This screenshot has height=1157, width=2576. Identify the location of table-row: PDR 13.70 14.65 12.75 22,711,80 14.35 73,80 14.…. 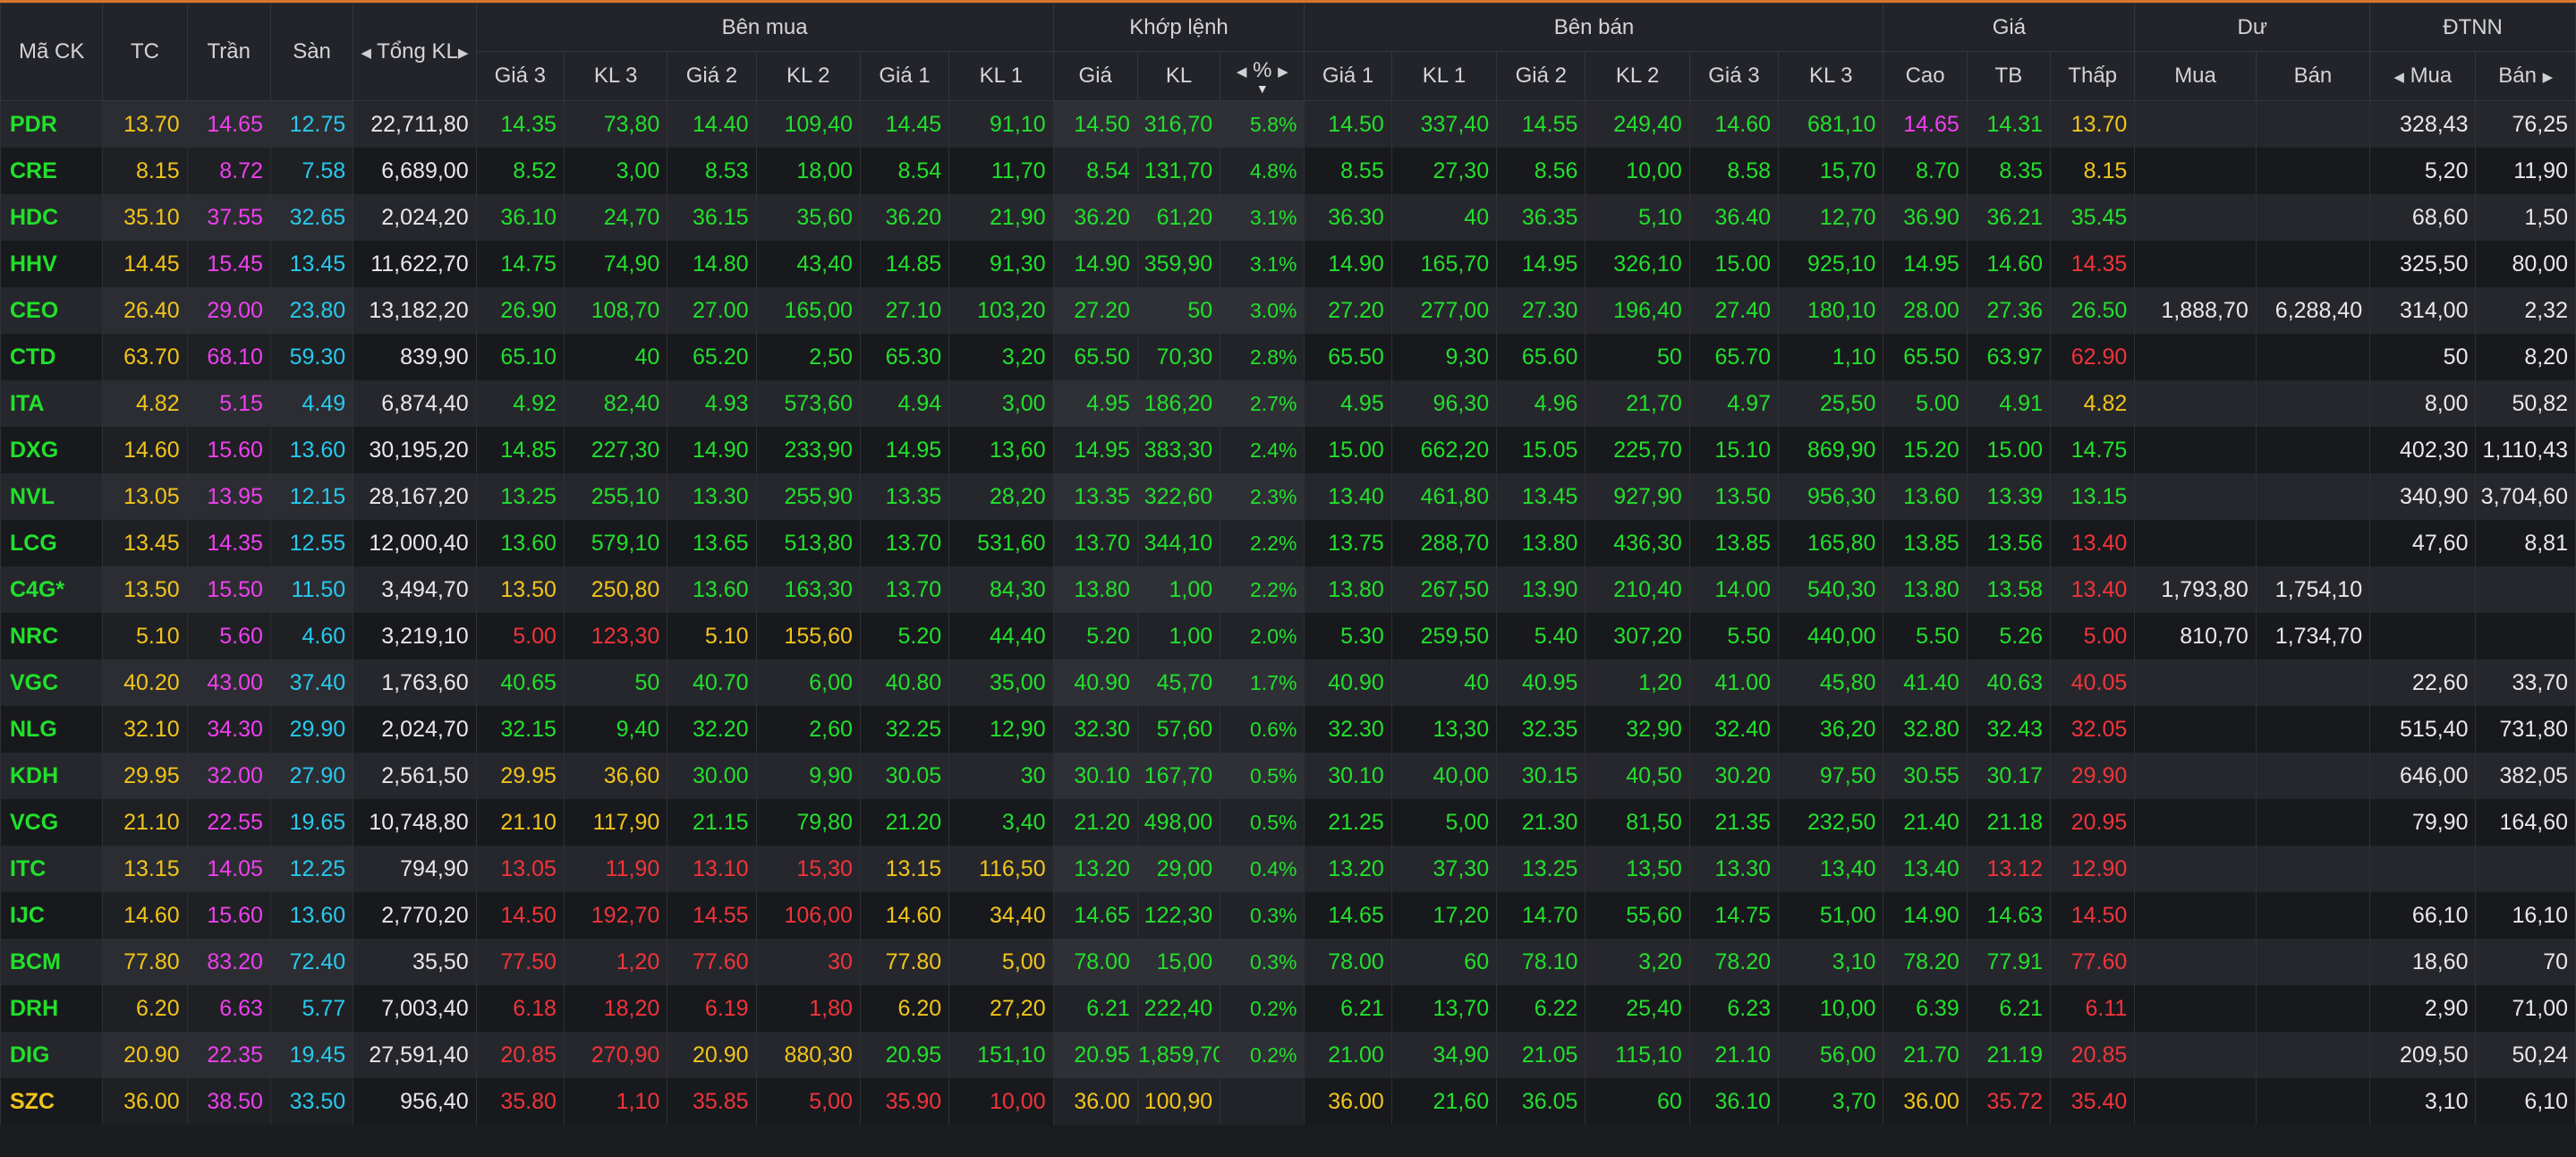
(1288, 124).